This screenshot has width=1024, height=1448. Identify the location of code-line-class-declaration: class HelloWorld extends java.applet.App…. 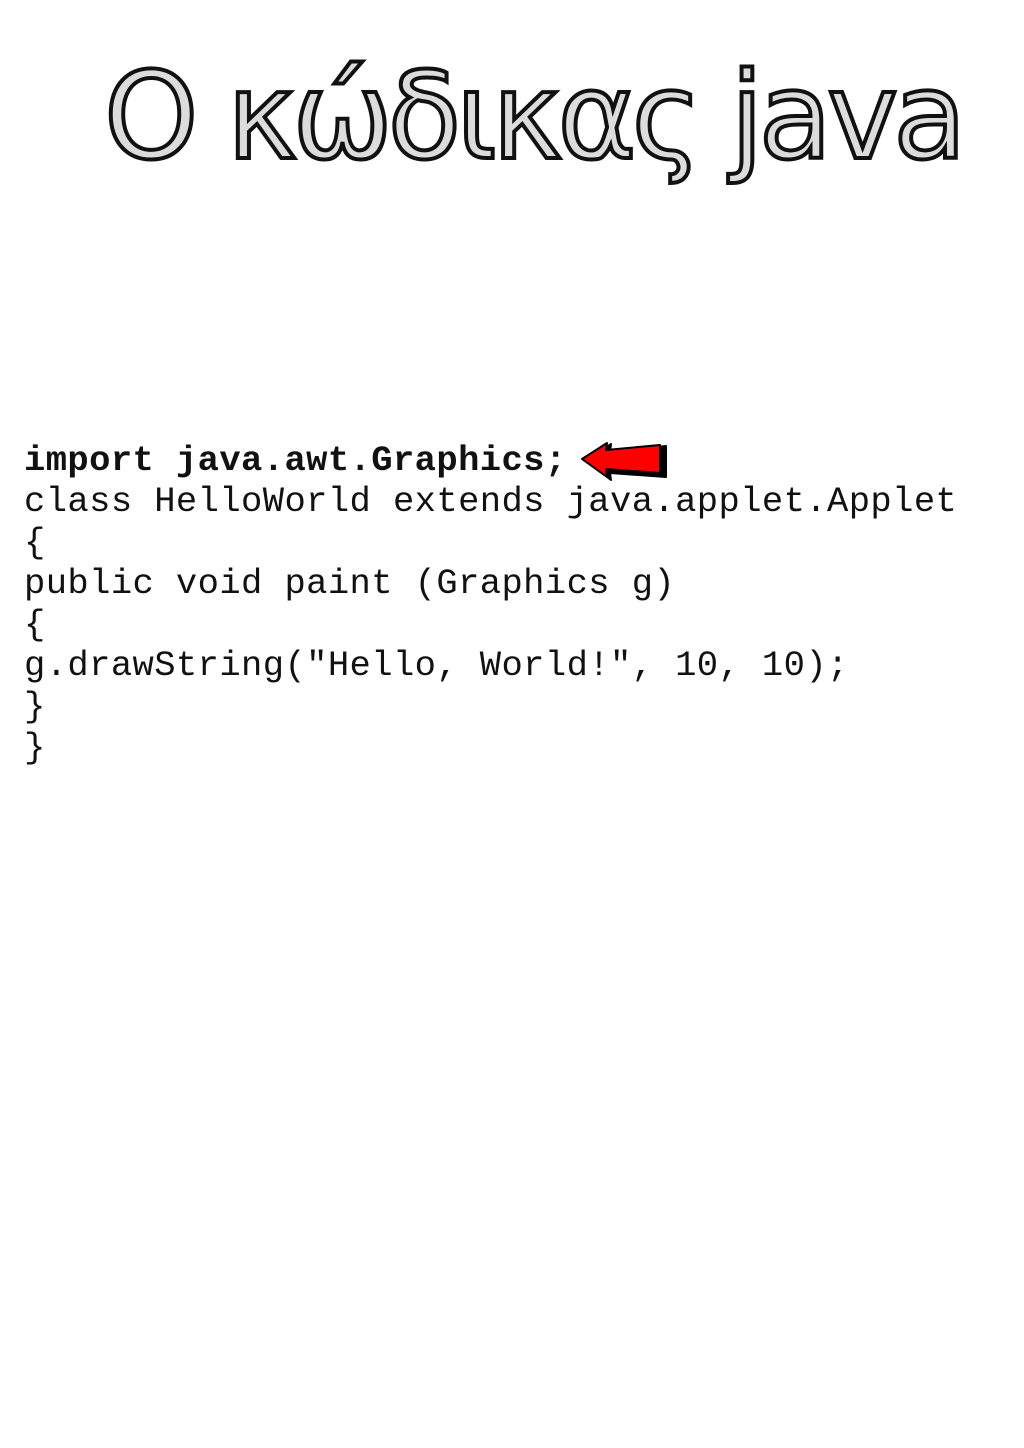
(491, 501).